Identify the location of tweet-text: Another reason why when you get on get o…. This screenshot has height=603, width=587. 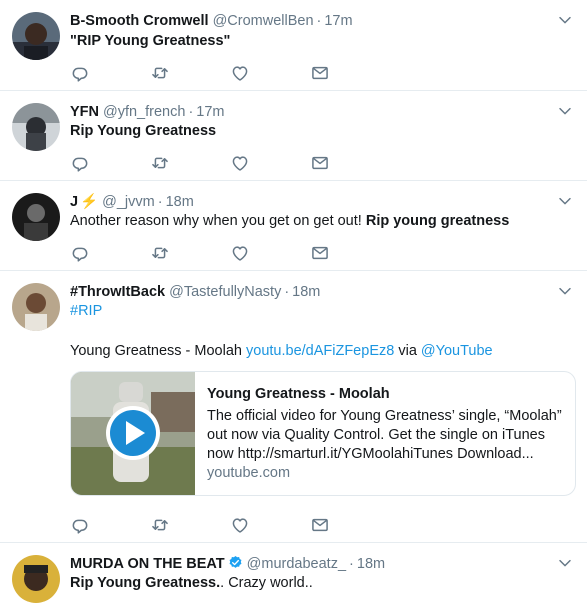
(290, 221).